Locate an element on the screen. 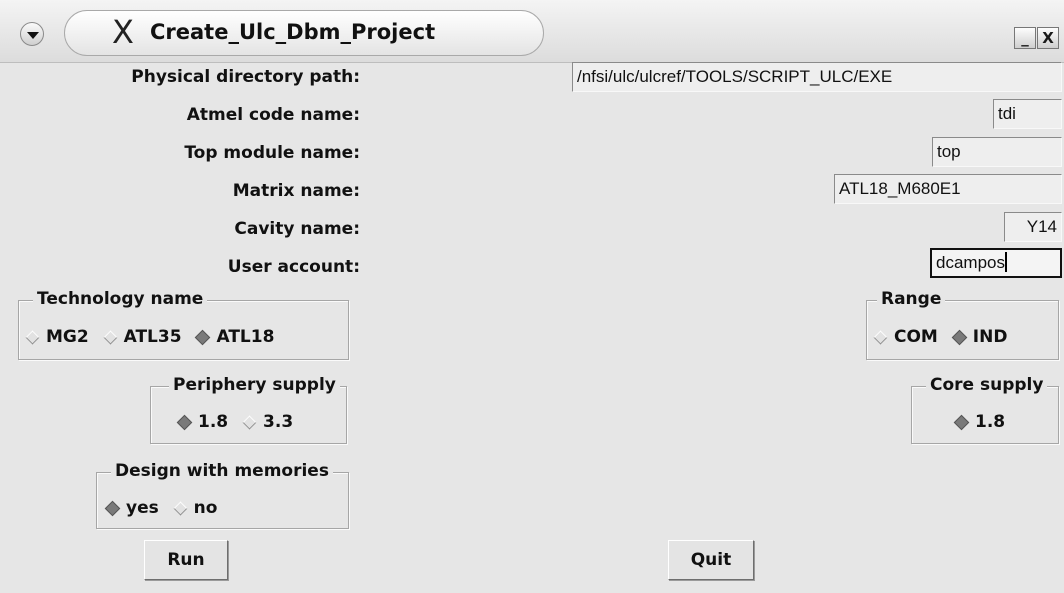 This screenshot has width=1064, height=593. core-supply-title: Core supply is located at coordinates (987, 385).